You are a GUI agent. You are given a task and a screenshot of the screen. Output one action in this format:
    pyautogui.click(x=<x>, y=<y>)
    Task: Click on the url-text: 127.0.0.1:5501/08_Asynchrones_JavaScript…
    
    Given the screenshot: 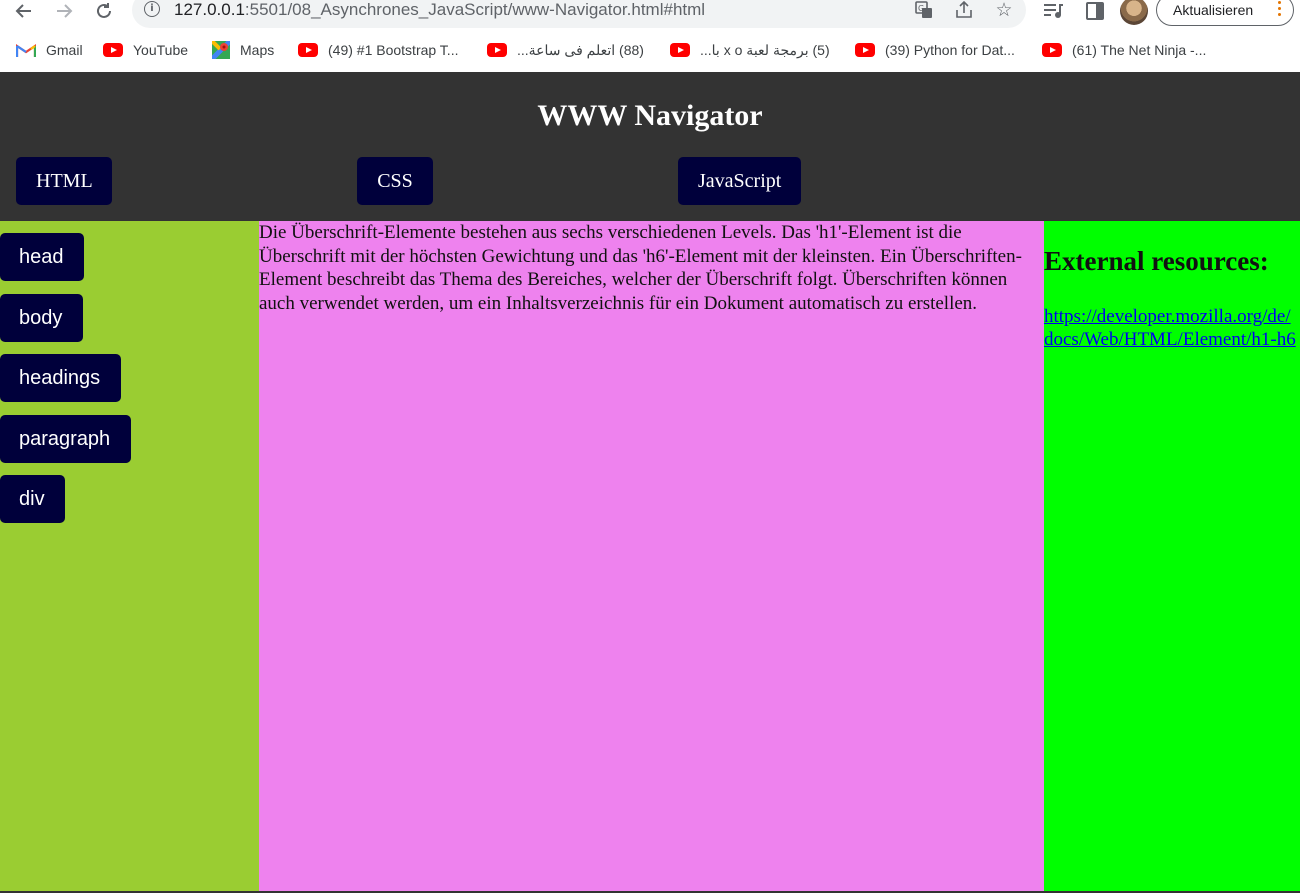 What is the action you would take?
    pyautogui.click(x=439, y=10)
    